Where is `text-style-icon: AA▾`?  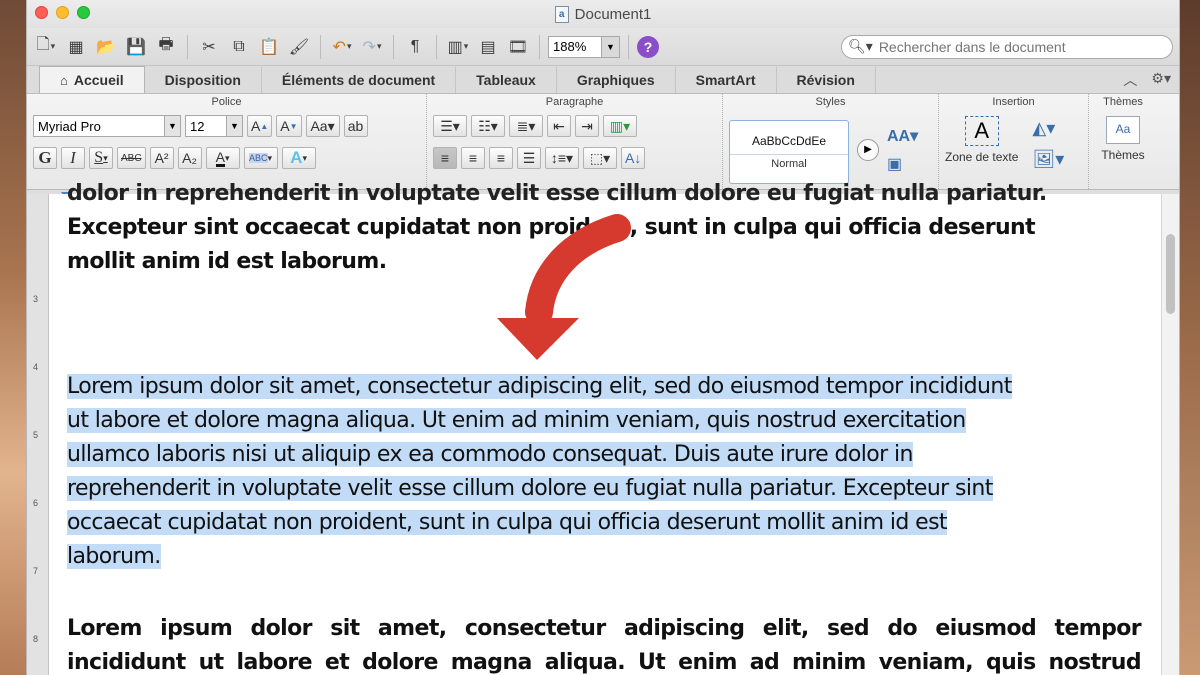 text-style-icon: AA▾ is located at coordinates (903, 136).